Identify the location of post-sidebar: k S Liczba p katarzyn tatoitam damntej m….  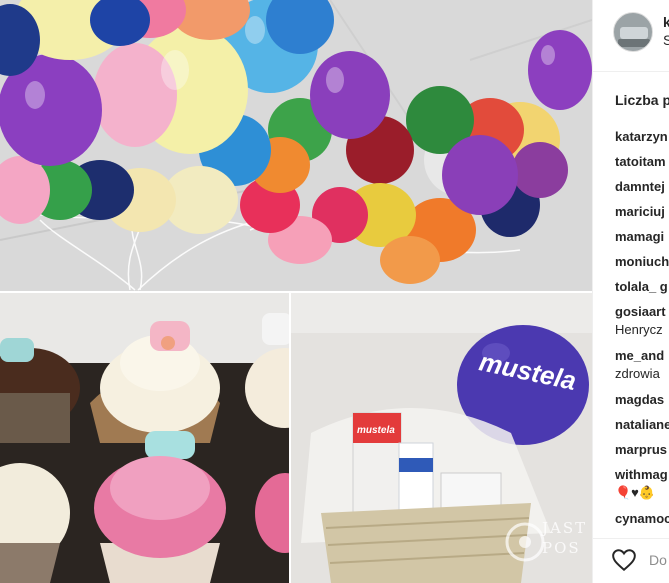
(630, 291).